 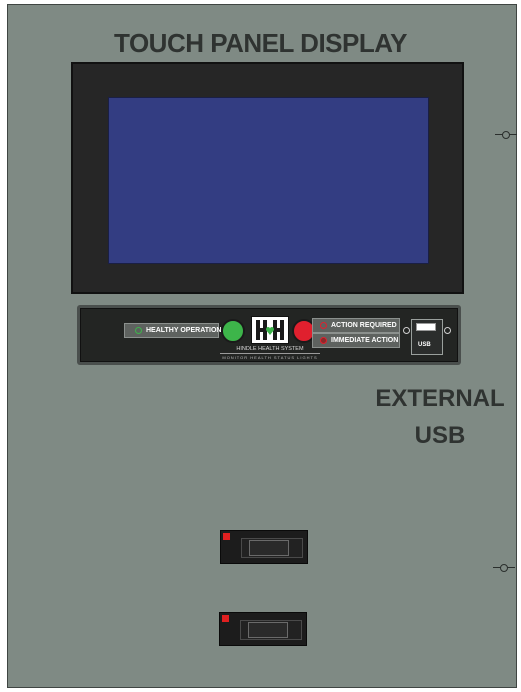 What do you see at coordinates (268, 180) in the screenshot?
I see `touch-screen` at bounding box center [268, 180].